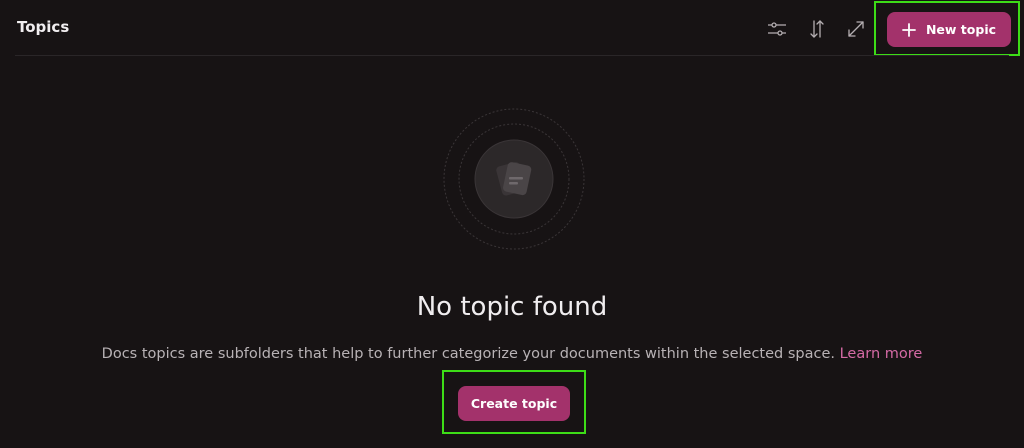 The image size is (1024, 448). I want to click on expand-icon, so click(856, 29).